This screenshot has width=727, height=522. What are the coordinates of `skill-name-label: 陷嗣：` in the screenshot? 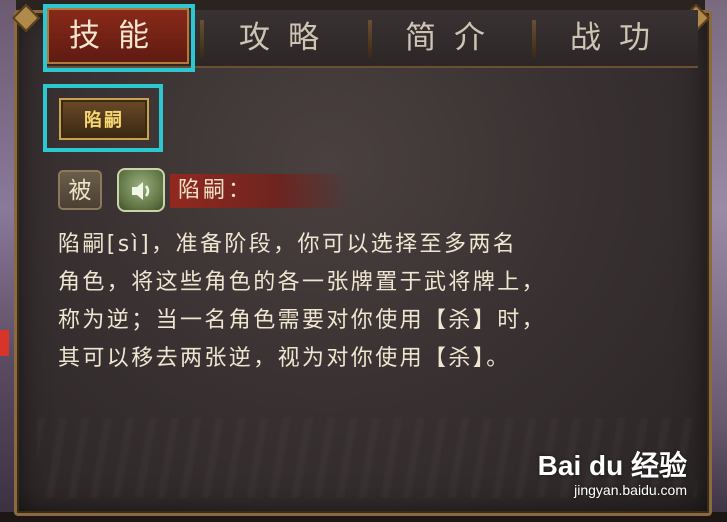 It's located at (216, 190).